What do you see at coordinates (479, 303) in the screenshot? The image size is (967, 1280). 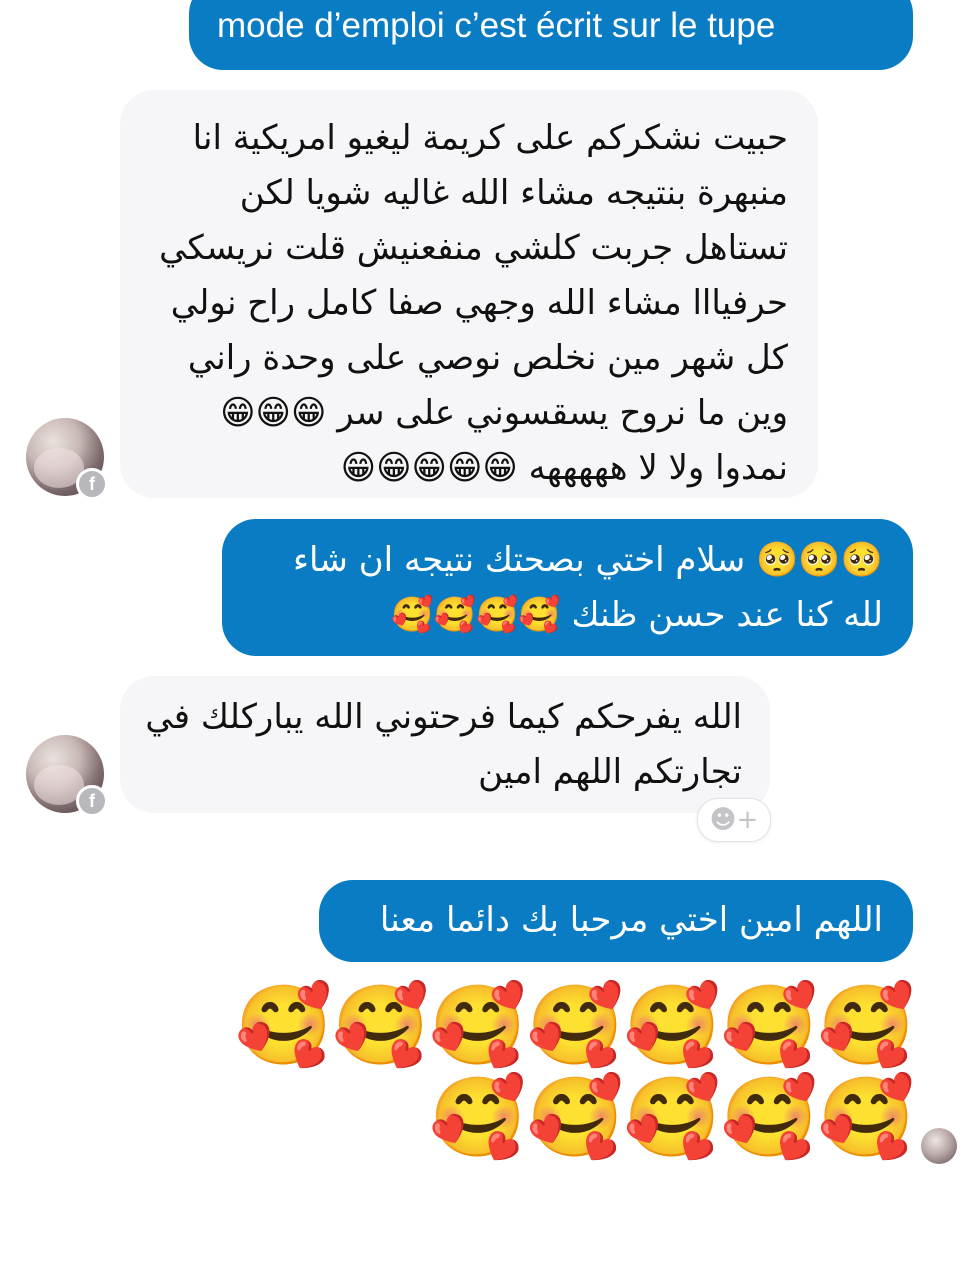 I see `message-line: حرفيااا مشاء الله وجهي صفا كامل راح نولي` at bounding box center [479, 303].